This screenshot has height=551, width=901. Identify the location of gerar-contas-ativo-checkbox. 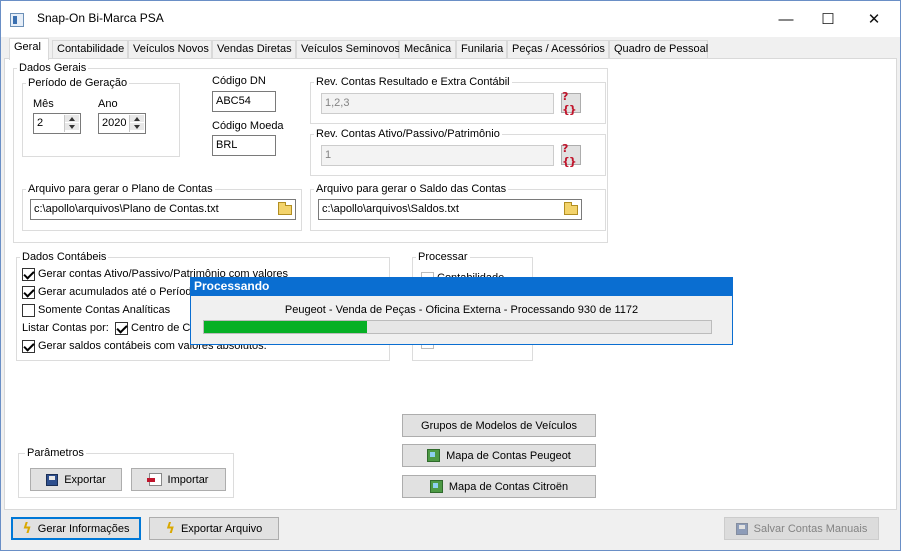
(28, 274).